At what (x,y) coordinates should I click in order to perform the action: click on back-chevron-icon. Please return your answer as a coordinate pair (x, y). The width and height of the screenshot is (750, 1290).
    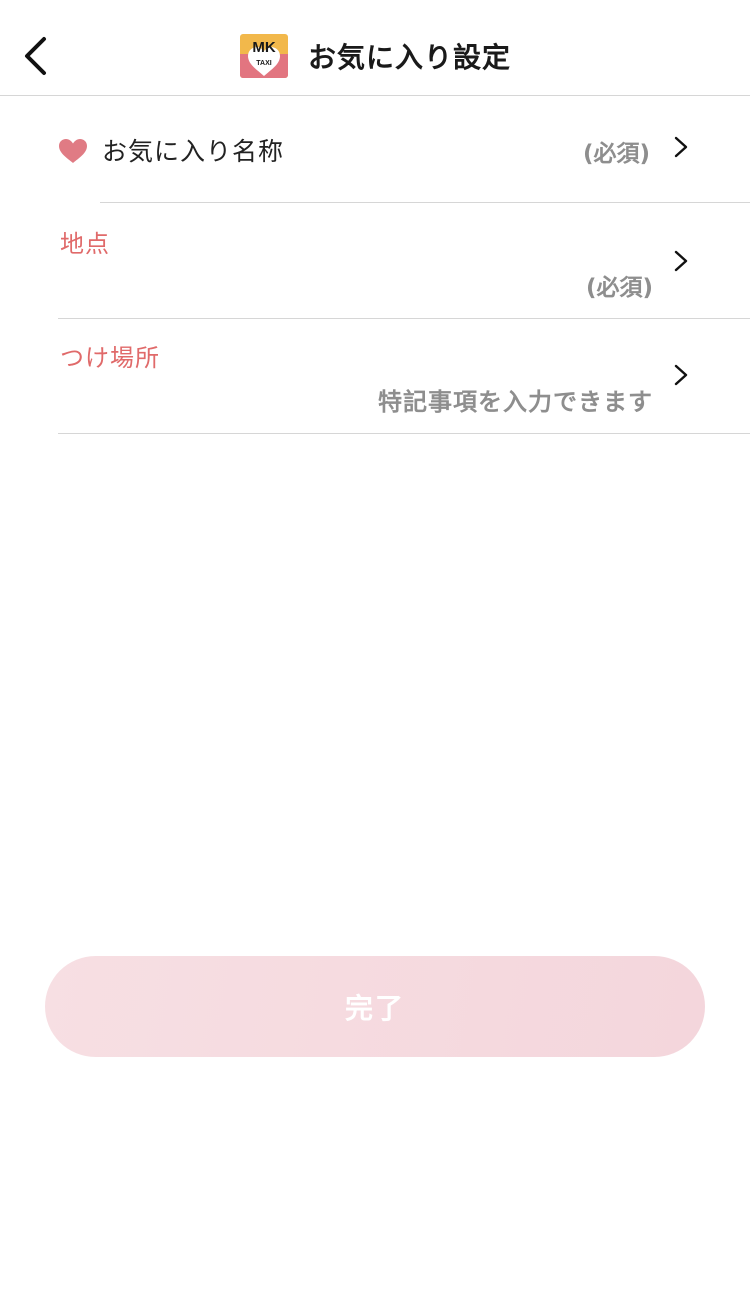
    Looking at the image, I should click on (35, 56).